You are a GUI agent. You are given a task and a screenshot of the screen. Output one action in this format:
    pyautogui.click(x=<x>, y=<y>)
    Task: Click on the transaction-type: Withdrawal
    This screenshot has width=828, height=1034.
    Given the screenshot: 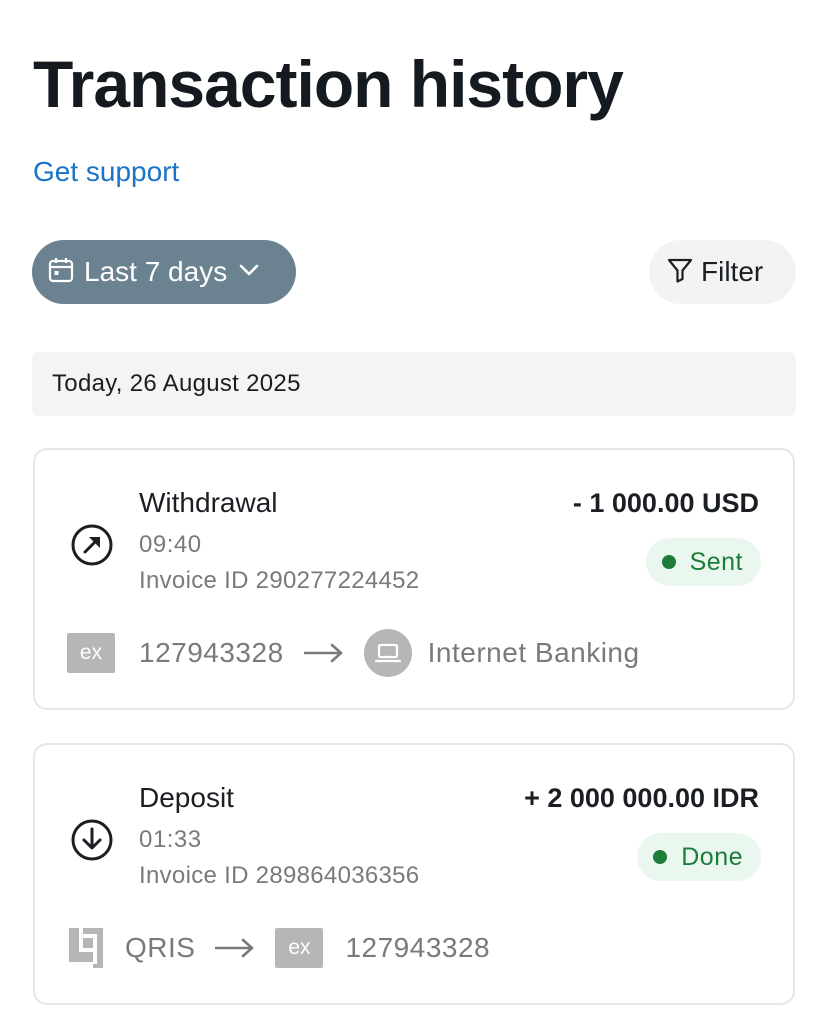 What is the action you would take?
    pyautogui.click(x=208, y=502)
    